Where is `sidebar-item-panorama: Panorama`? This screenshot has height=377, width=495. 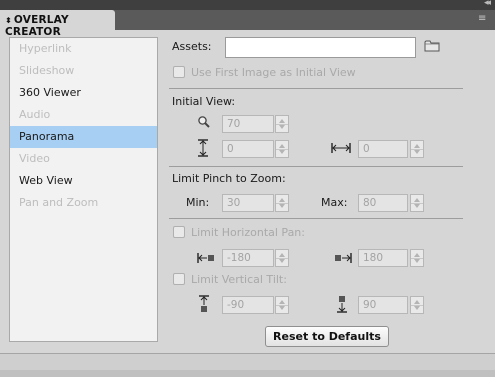 sidebar-item-panorama: Panorama is located at coordinates (83, 137).